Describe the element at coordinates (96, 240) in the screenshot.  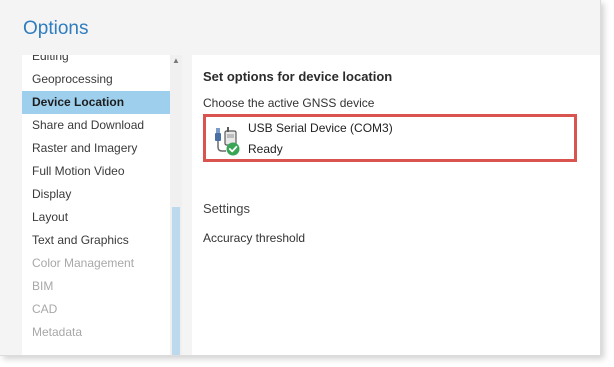
I see `nav-item-text-and-graphics: Text and Graphics` at that location.